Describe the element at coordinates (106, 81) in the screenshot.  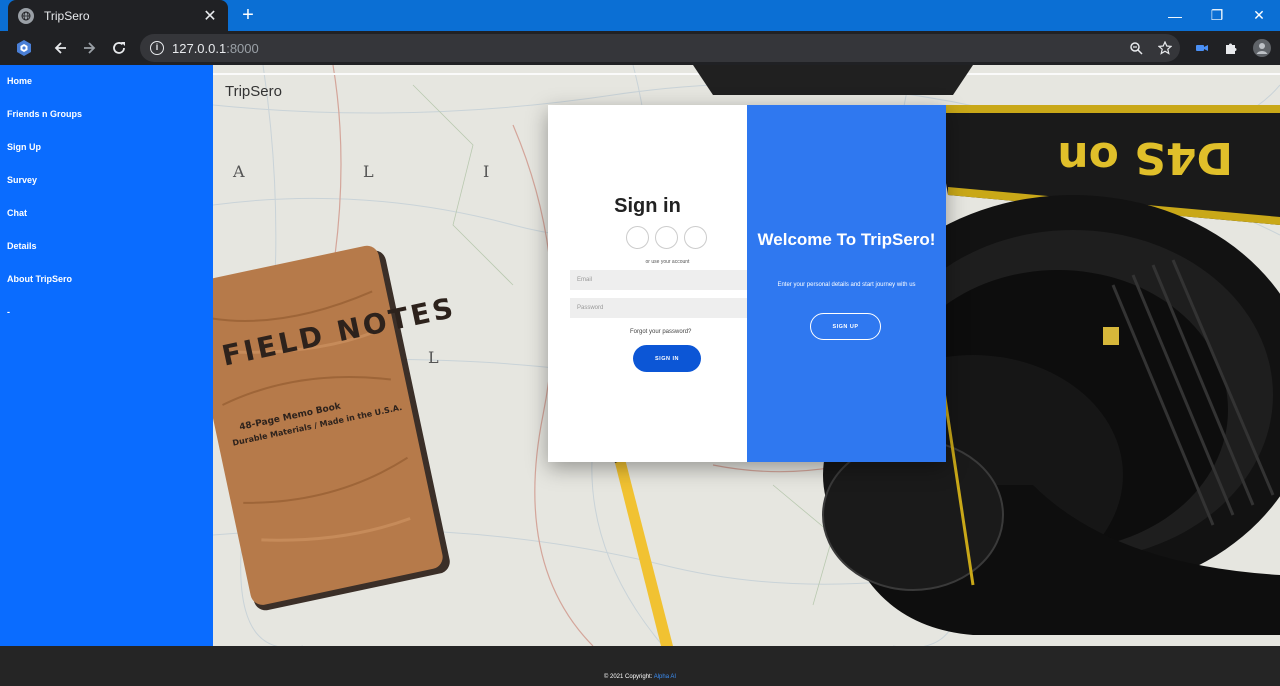
I see `sidebar-item-home: Home` at that location.